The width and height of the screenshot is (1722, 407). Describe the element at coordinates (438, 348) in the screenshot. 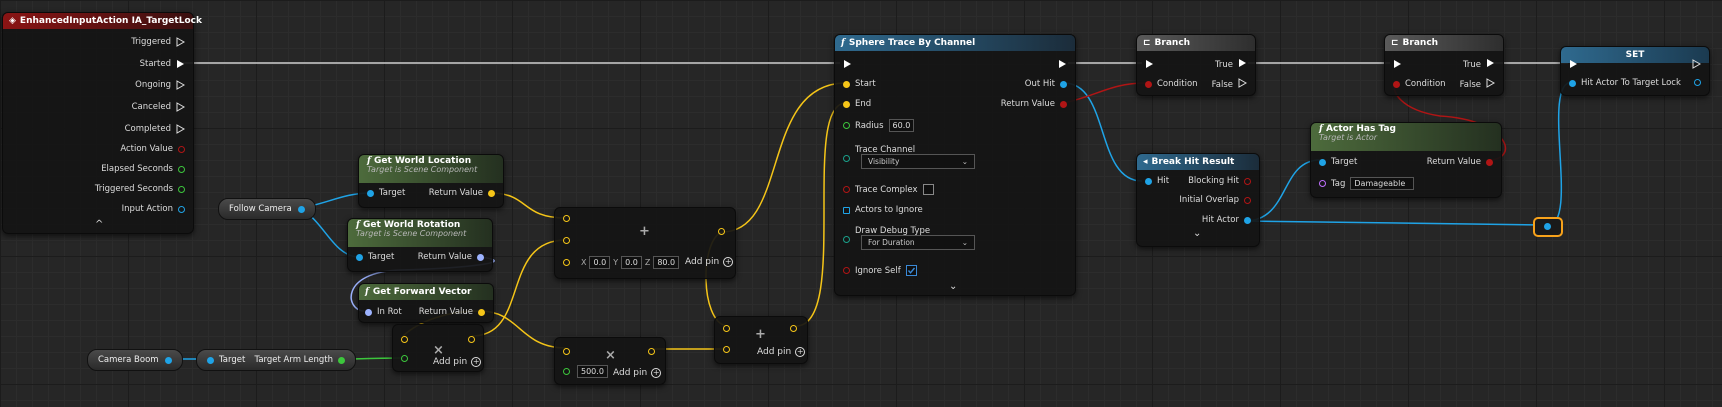

I see `multiply-node-1: × Add pin +` at that location.